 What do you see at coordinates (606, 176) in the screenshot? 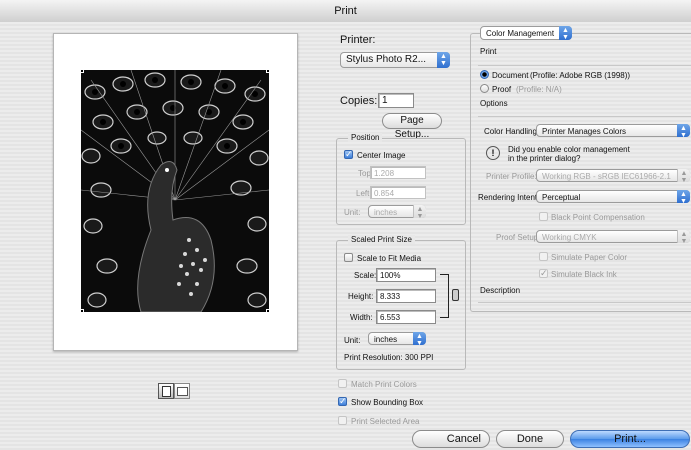
I see `printer-profile-value: Working RGB - sRGB IEC61966-2.1` at bounding box center [606, 176].